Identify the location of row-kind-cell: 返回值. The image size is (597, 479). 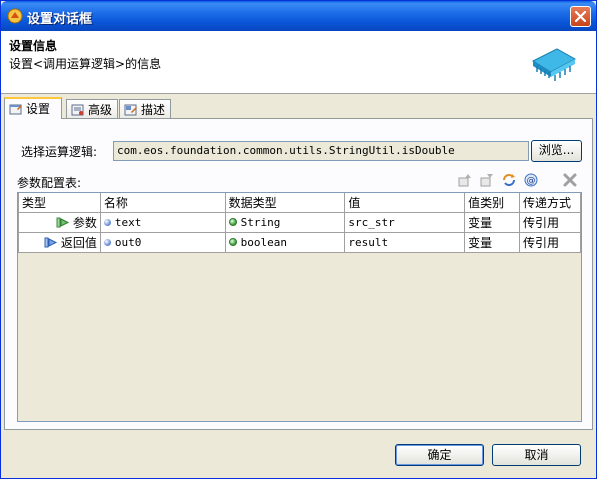
(59, 242).